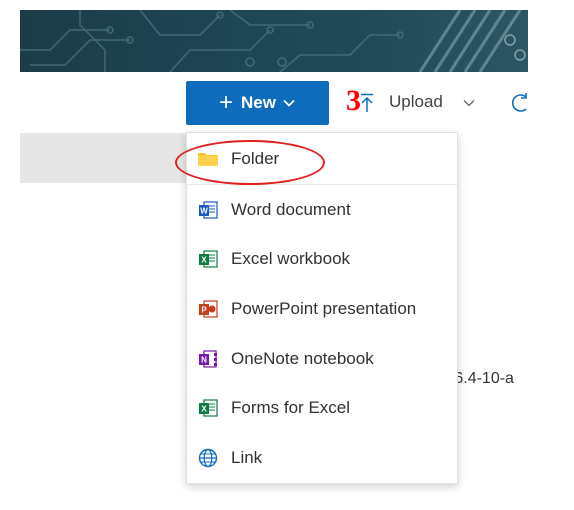 The image size is (574, 510). What do you see at coordinates (469, 103) in the screenshot?
I see `upload-chevron-down-icon` at bounding box center [469, 103].